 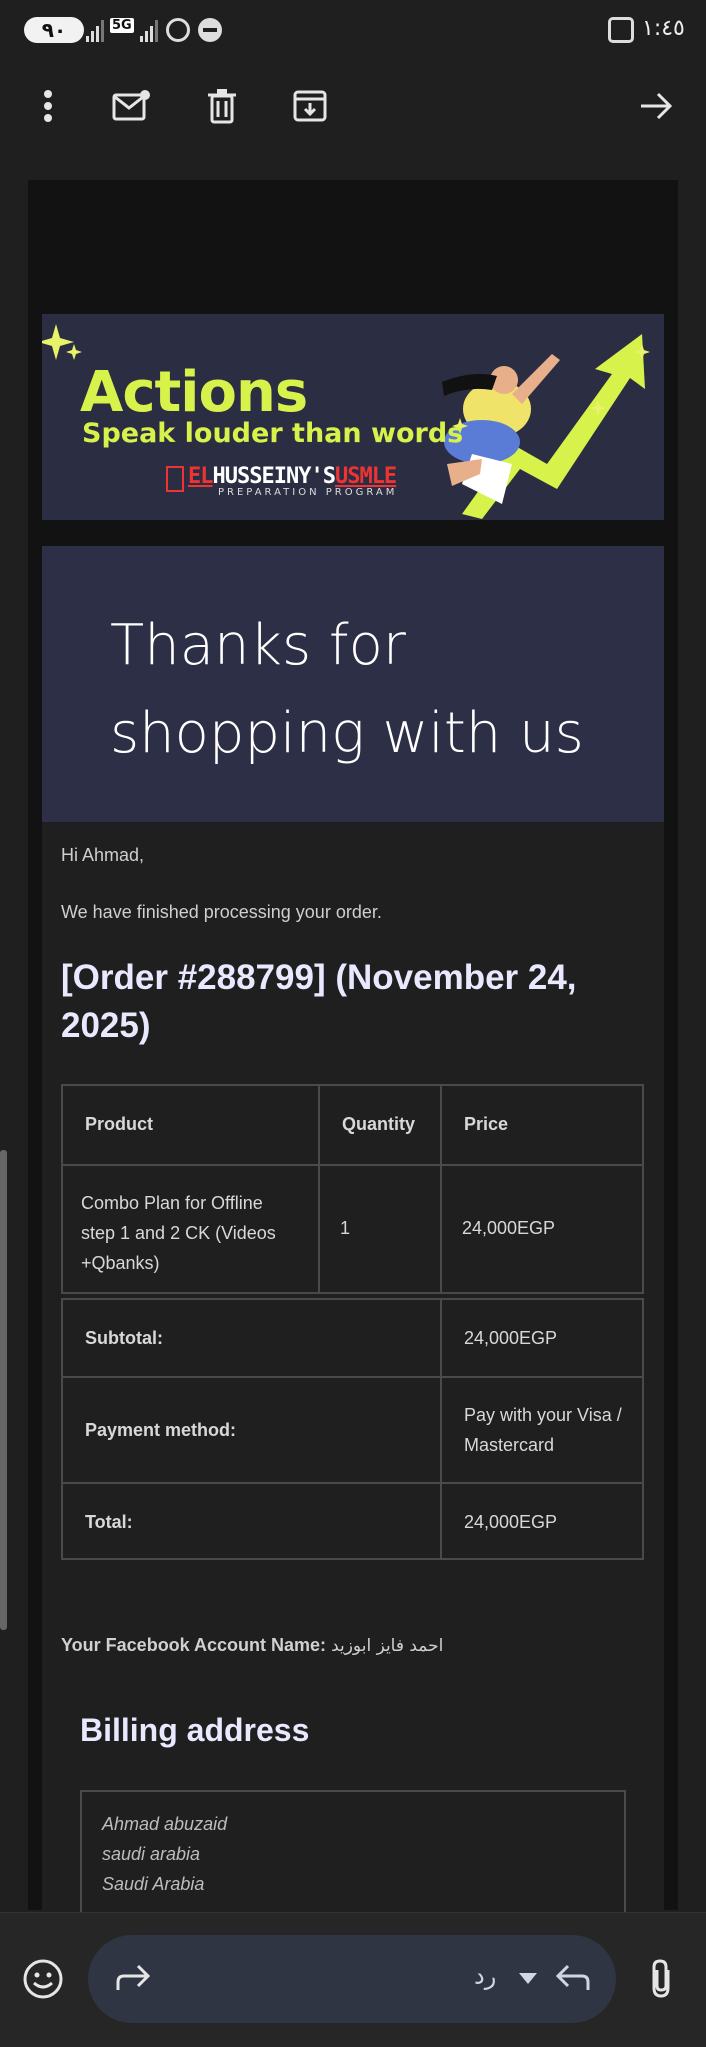 What do you see at coordinates (122, 25) in the screenshot?
I see `network-type: 5G` at bounding box center [122, 25].